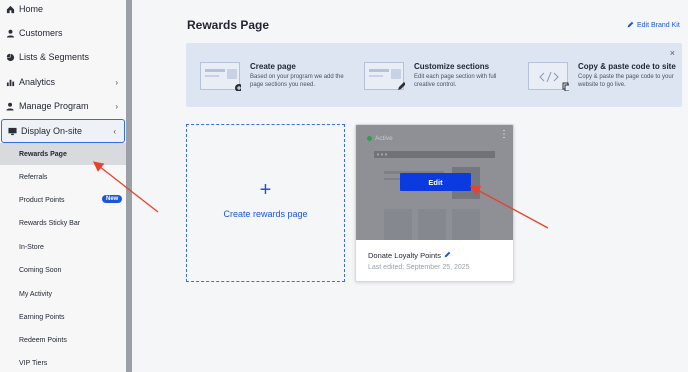  I want to click on info-step-title: Create page, so click(273, 66).